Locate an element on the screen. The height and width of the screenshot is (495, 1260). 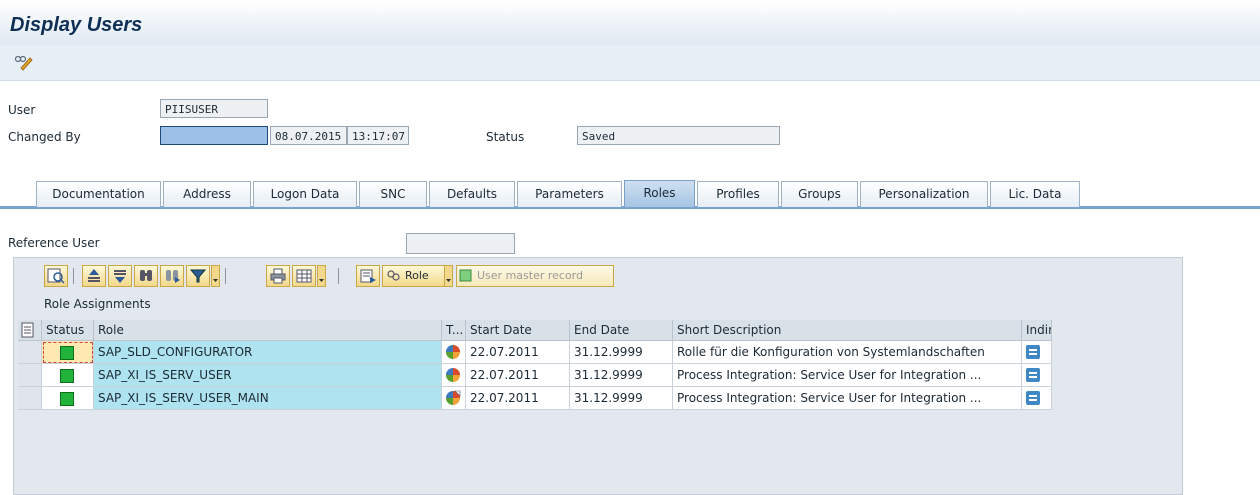
display-change-icon is located at coordinates (24, 62).